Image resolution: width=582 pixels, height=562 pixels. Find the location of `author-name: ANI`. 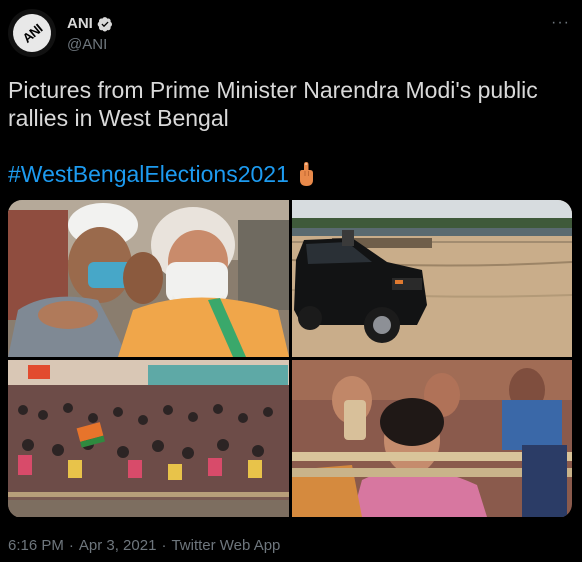

author-name: ANI is located at coordinates (80, 23).